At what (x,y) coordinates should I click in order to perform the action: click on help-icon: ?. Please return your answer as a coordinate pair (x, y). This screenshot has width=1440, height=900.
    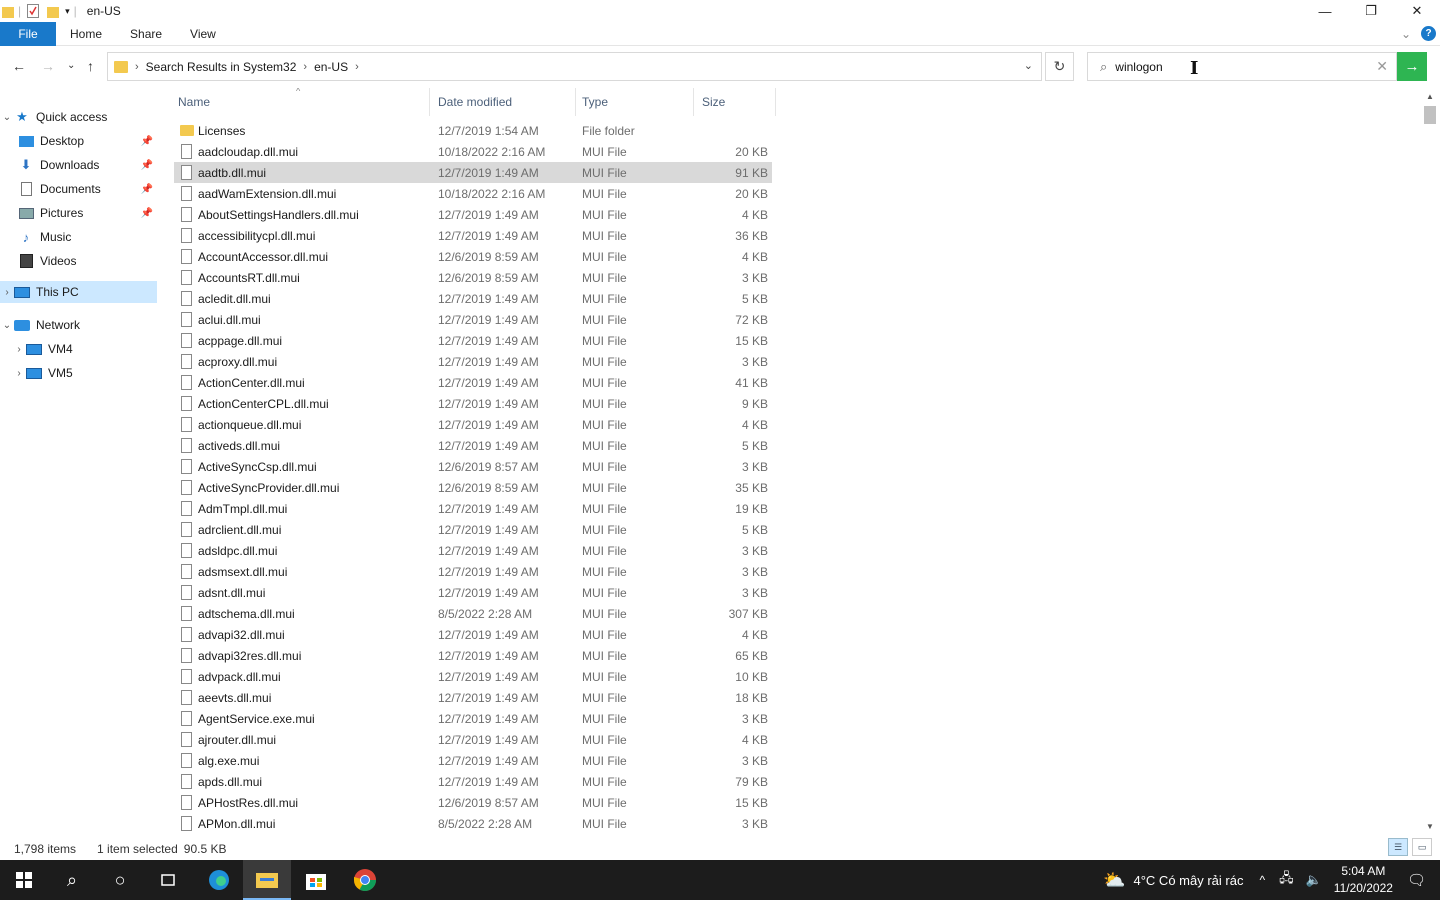
    Looking at the image, I should click on (1428, 33).